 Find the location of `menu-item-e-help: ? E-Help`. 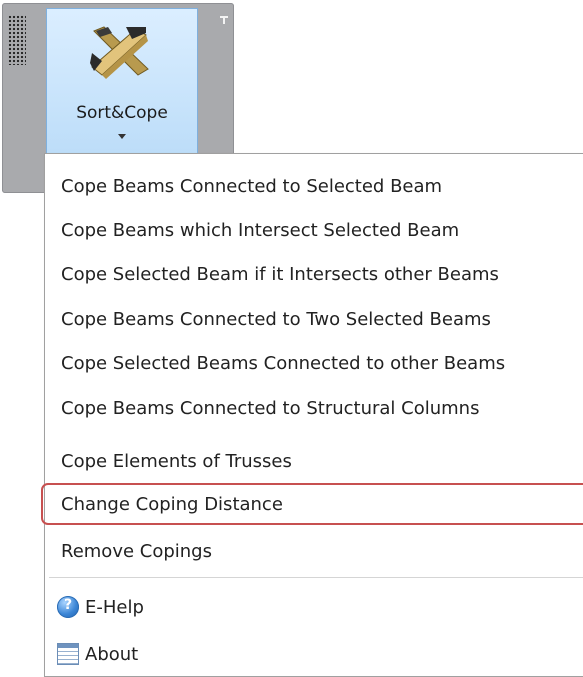

menu-item-e-help: ? E-Help is located at coordinates (314, 607).